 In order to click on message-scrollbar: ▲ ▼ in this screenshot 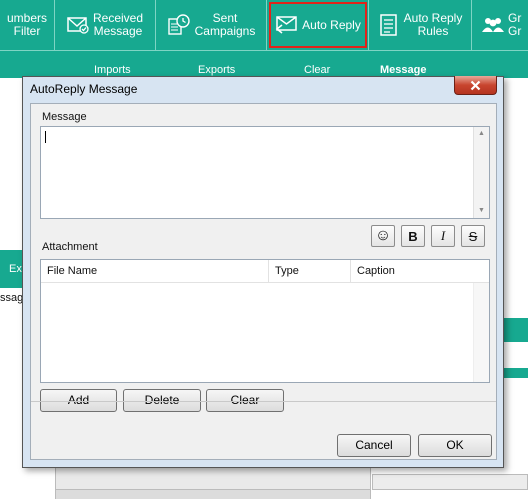, I will do `click(481, 172)`.